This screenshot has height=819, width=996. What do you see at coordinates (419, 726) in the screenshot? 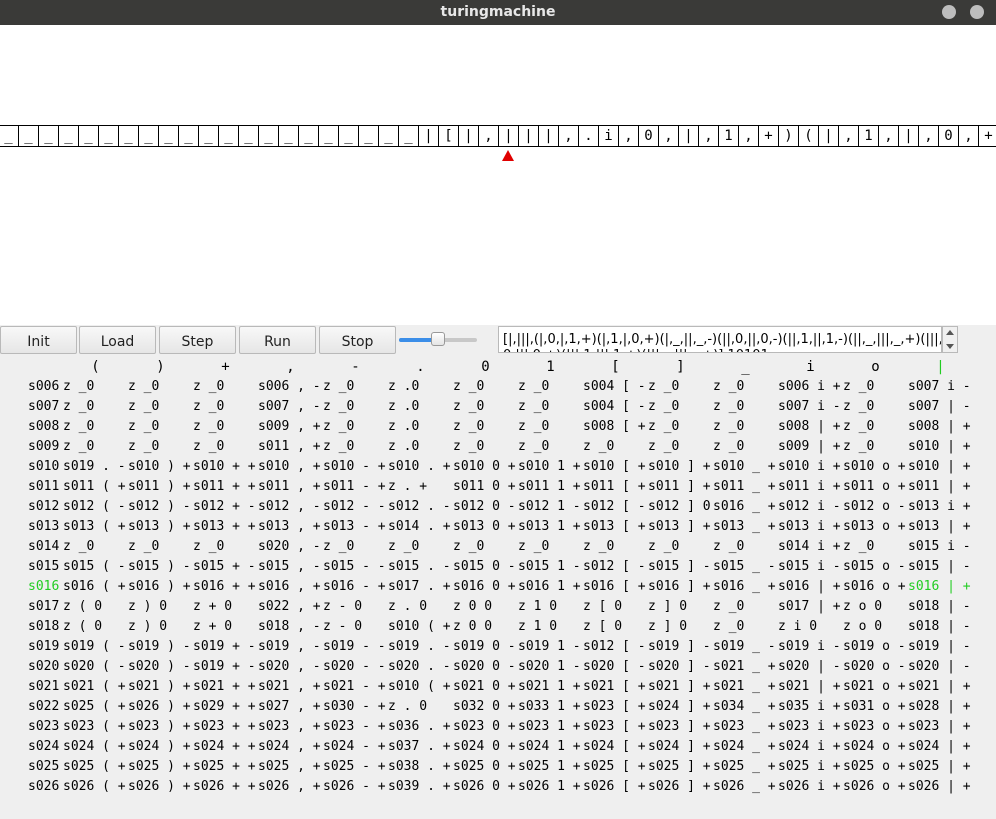
I see `table-cell: s036 . +` at bounding box center [419, 726].